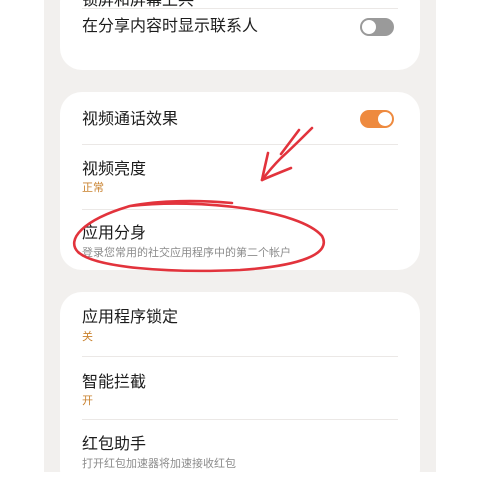 The image size is (480, 492). Describe the element at coordinates (170, 25) in the screenshot. I see `show-contacts-label: 在分享内容时显示联系人` at that location.